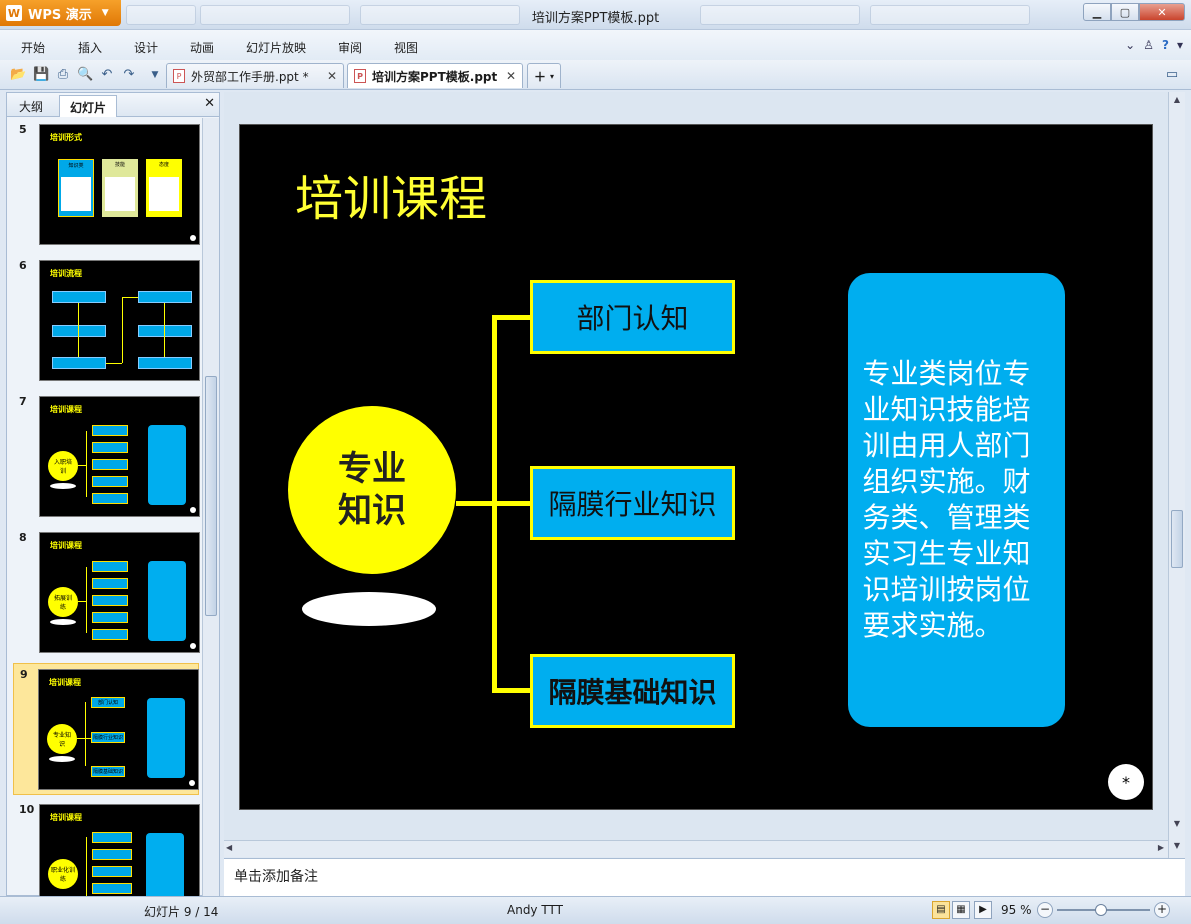 This screenshot has height=924, width=1191. I want to click on maximize-button: ▢, so click(1125, 12).